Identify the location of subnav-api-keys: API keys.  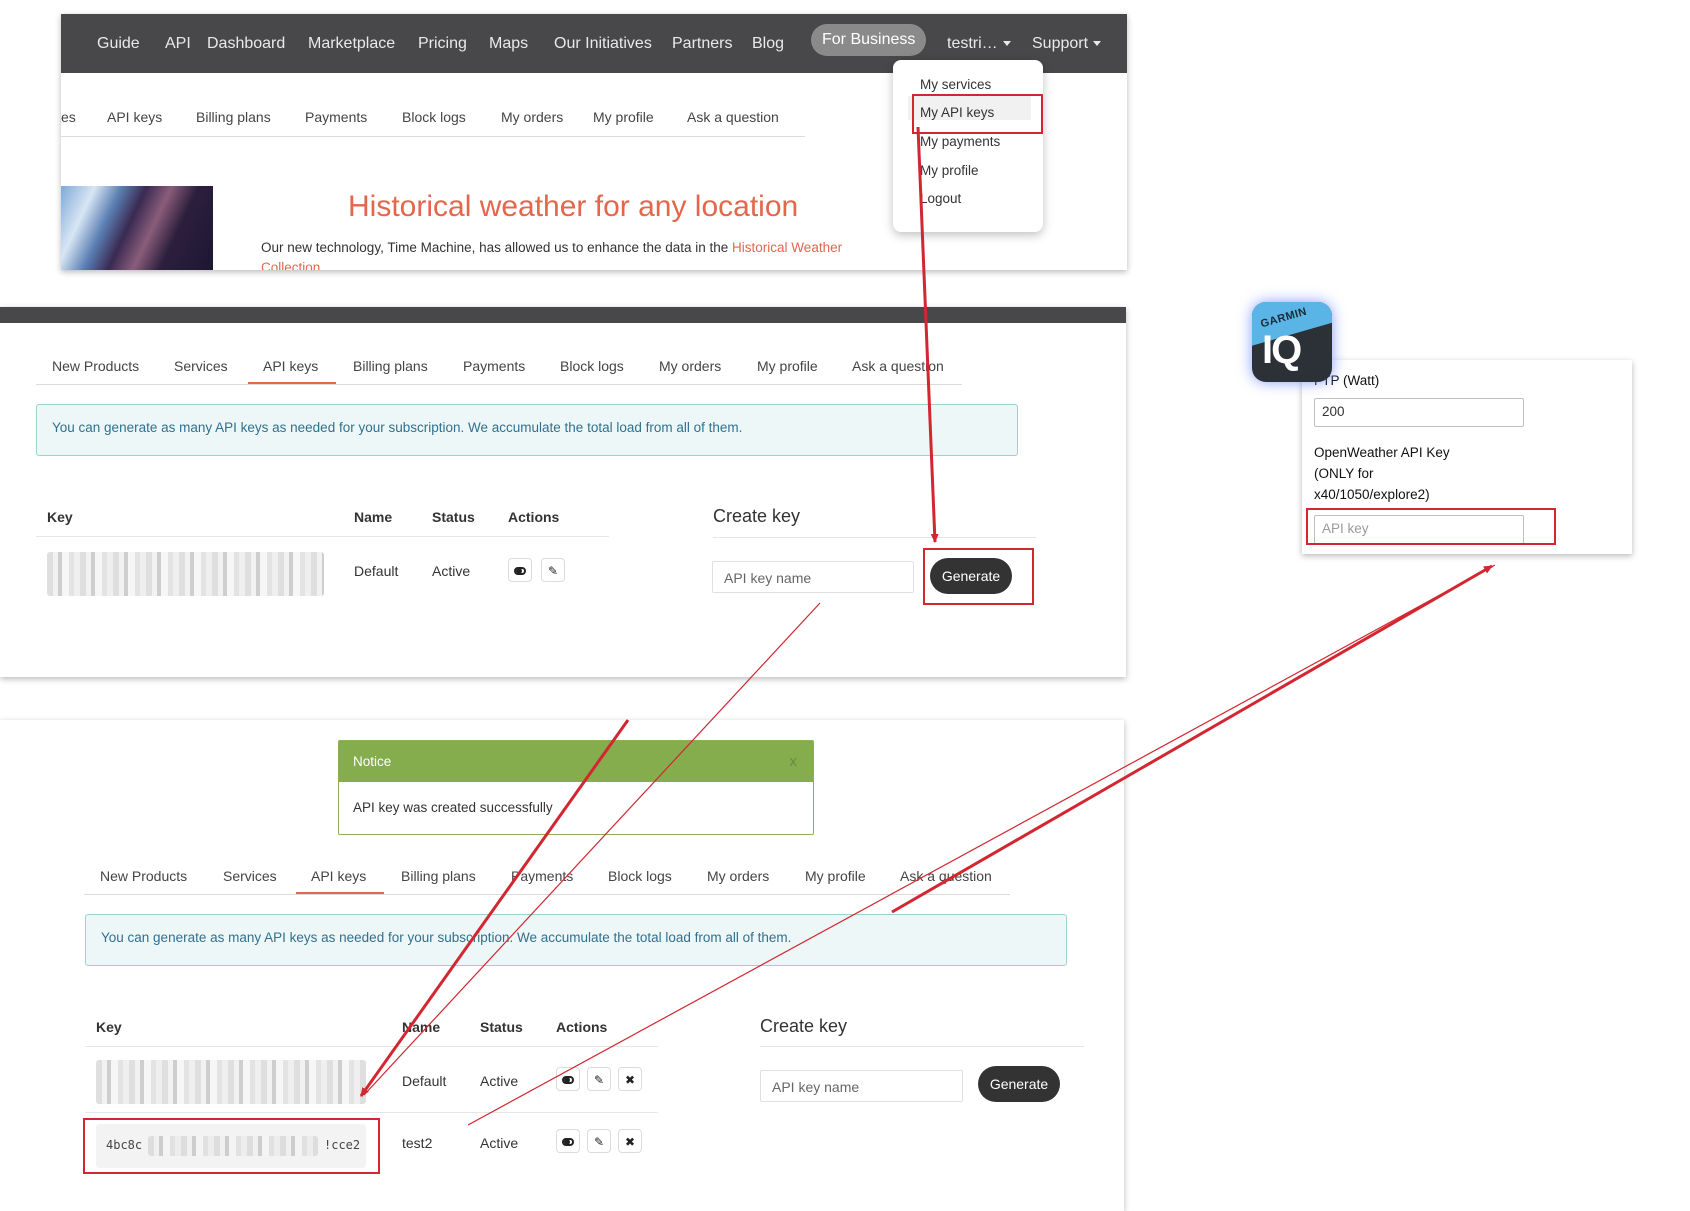
(134, 117).